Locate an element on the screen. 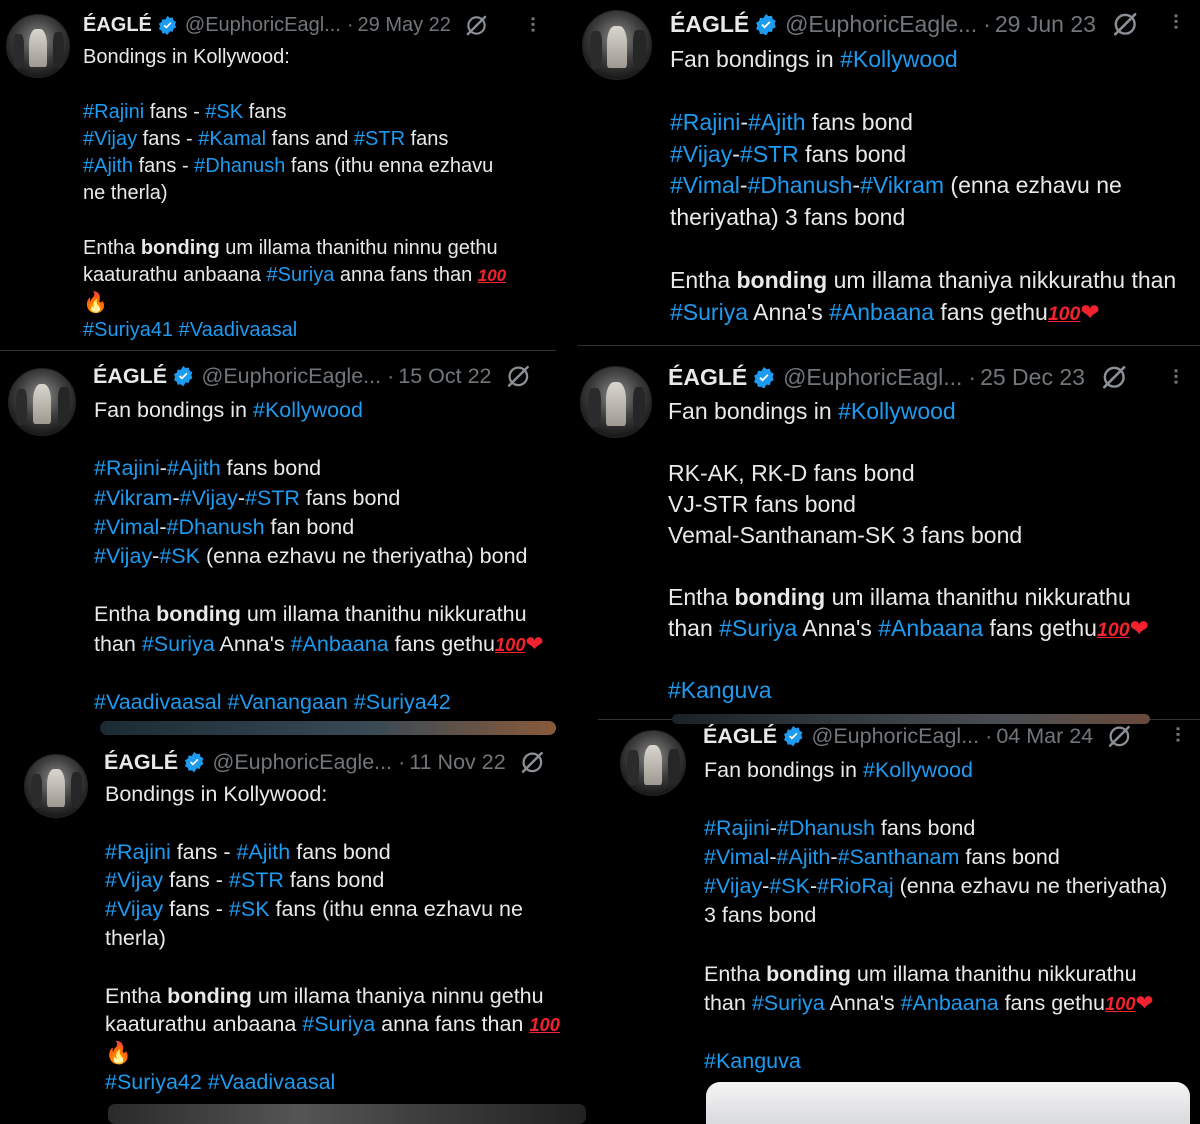 The height and width of the screenshot is (1124, 1200). tweet-date: 29 Jun 23 is located at coordinates (1045, 24).